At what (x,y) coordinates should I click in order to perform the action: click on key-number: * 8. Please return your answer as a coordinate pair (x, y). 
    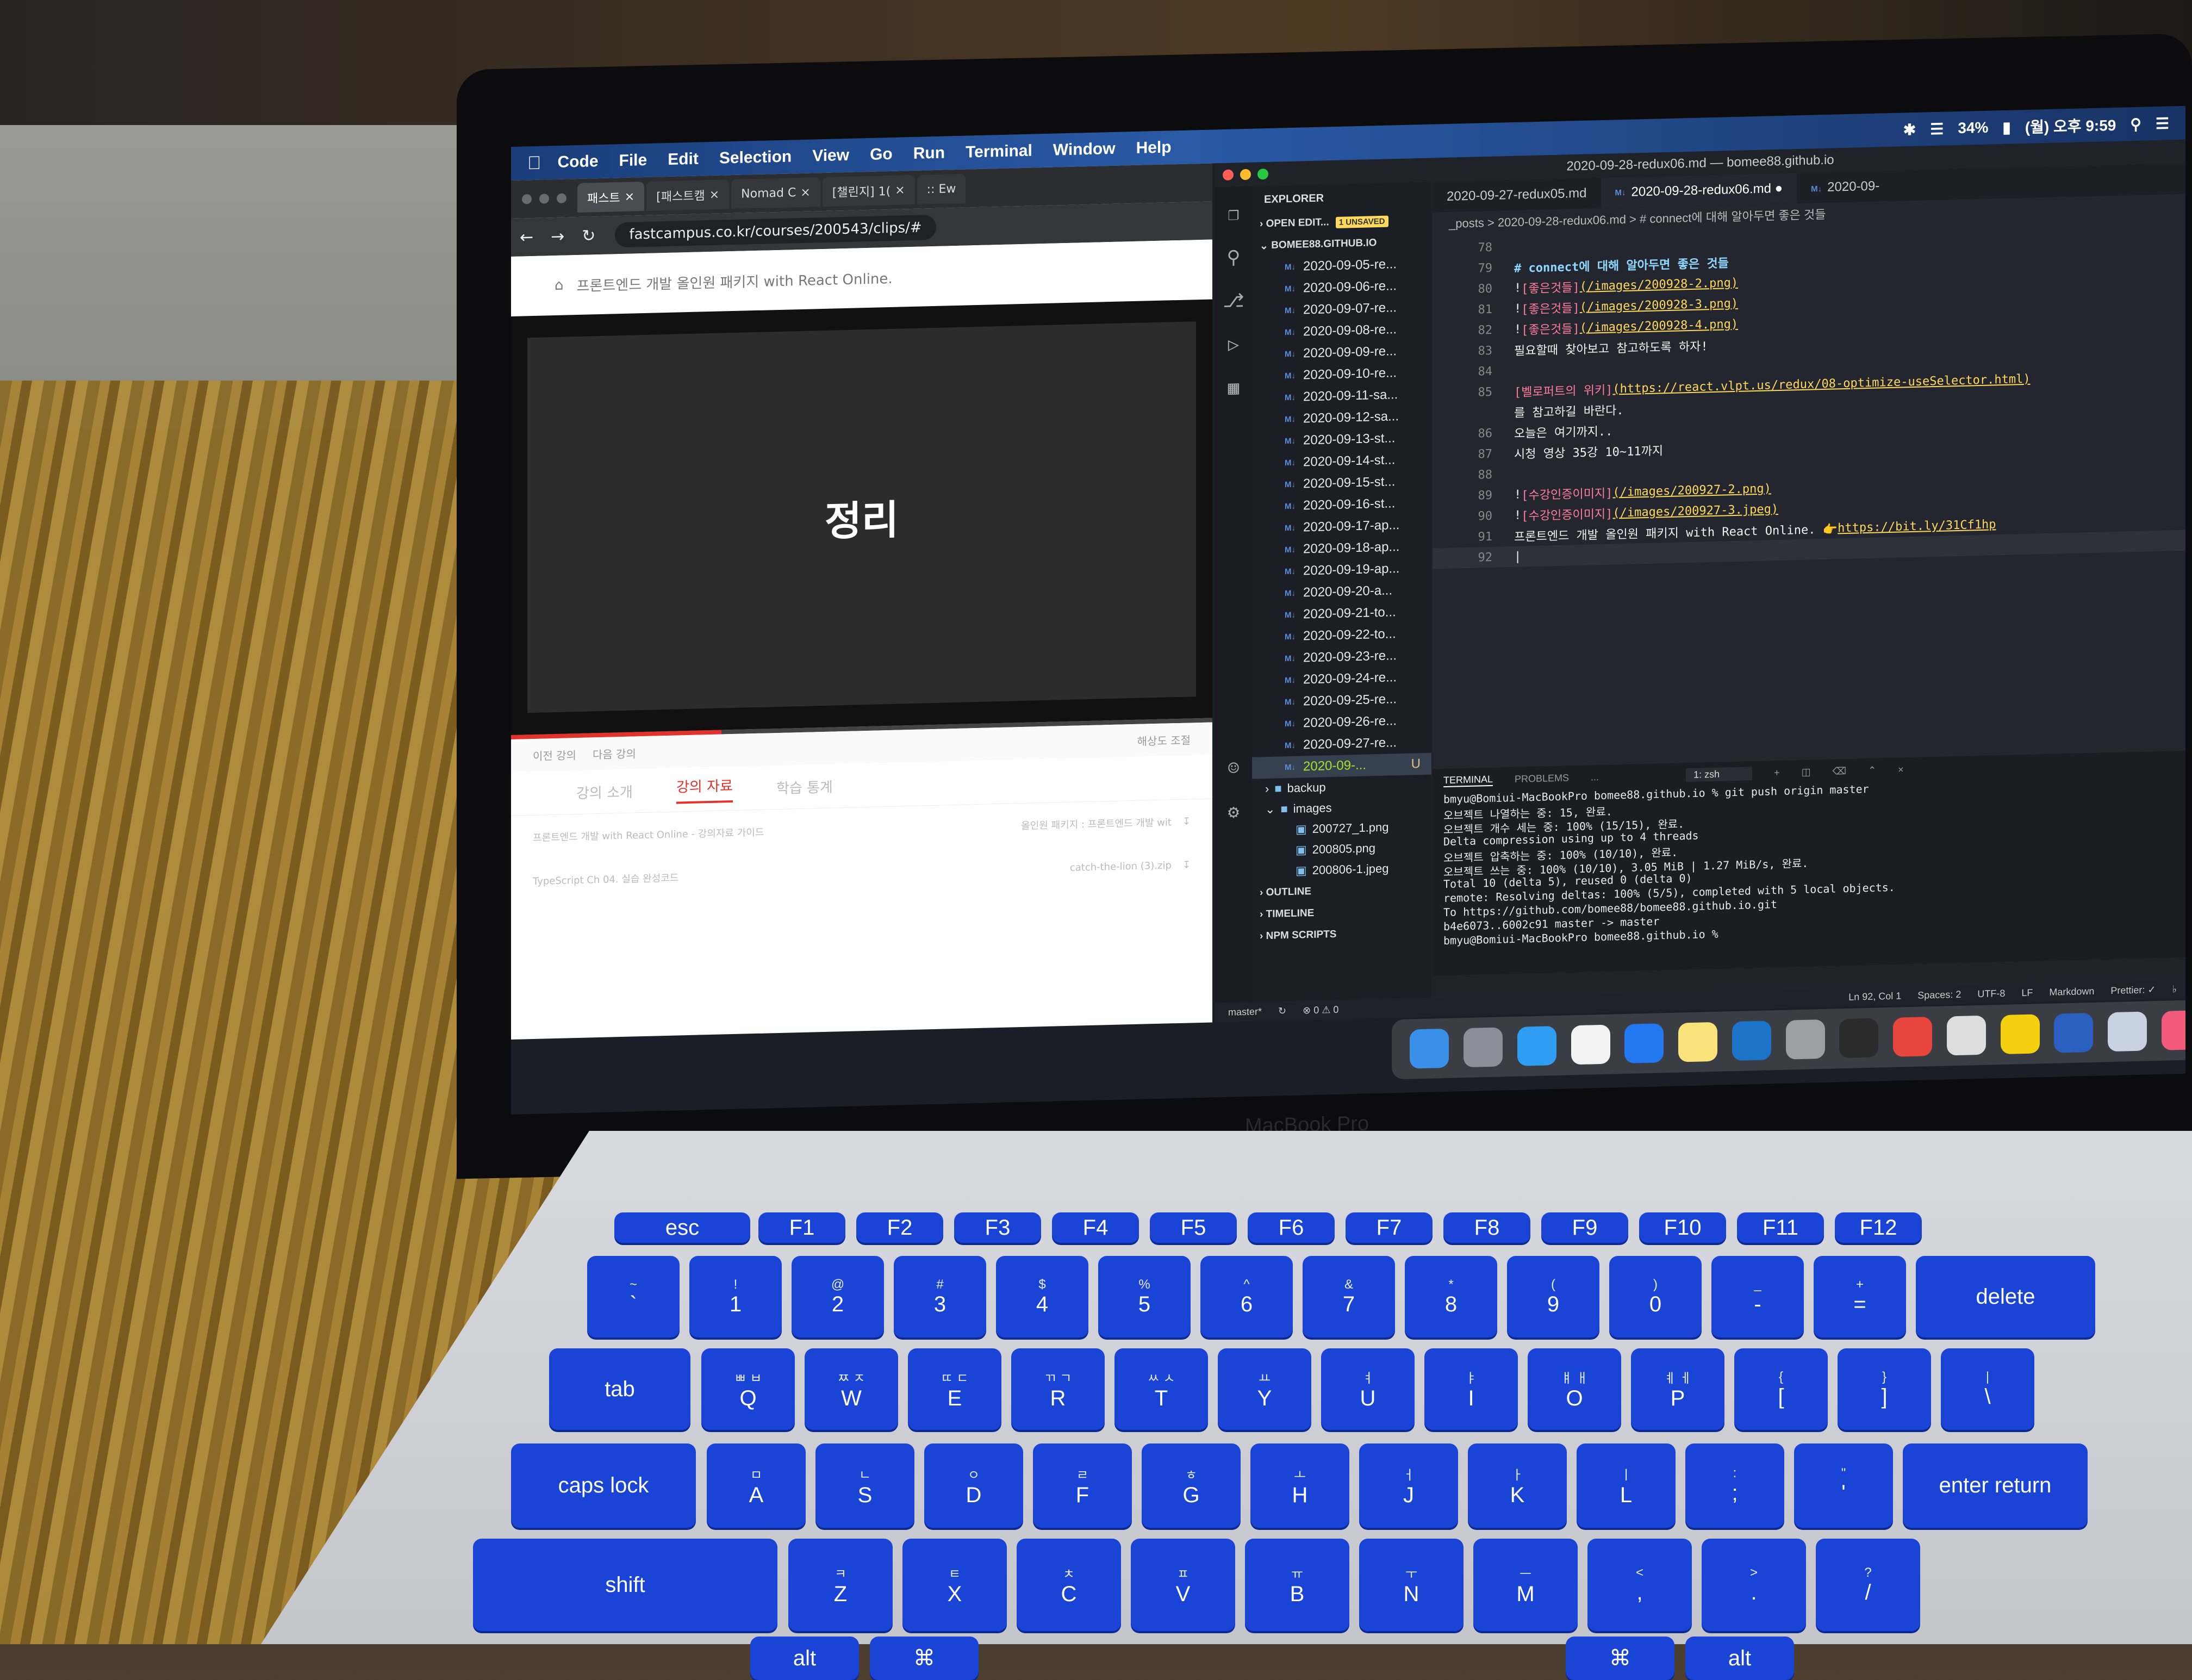
    Looking at the image, I should click on (1451, 1296).